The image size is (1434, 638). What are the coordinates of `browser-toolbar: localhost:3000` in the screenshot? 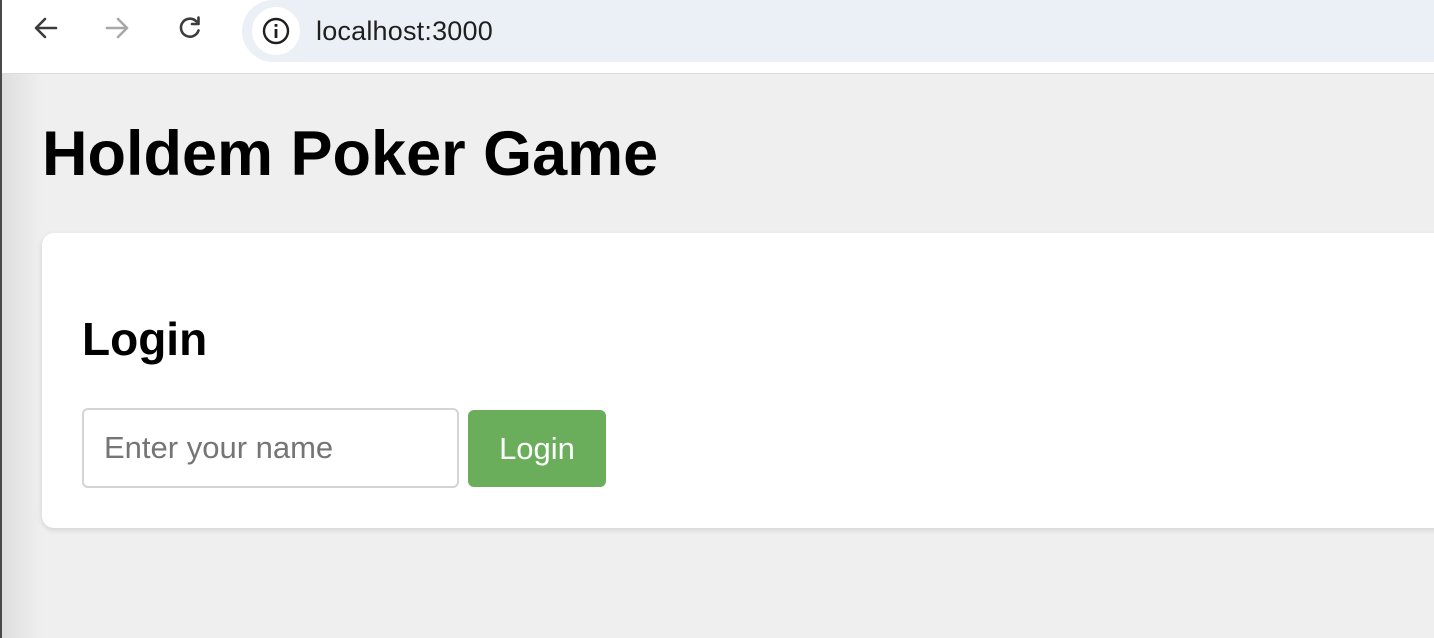 It's located at (717, 37).